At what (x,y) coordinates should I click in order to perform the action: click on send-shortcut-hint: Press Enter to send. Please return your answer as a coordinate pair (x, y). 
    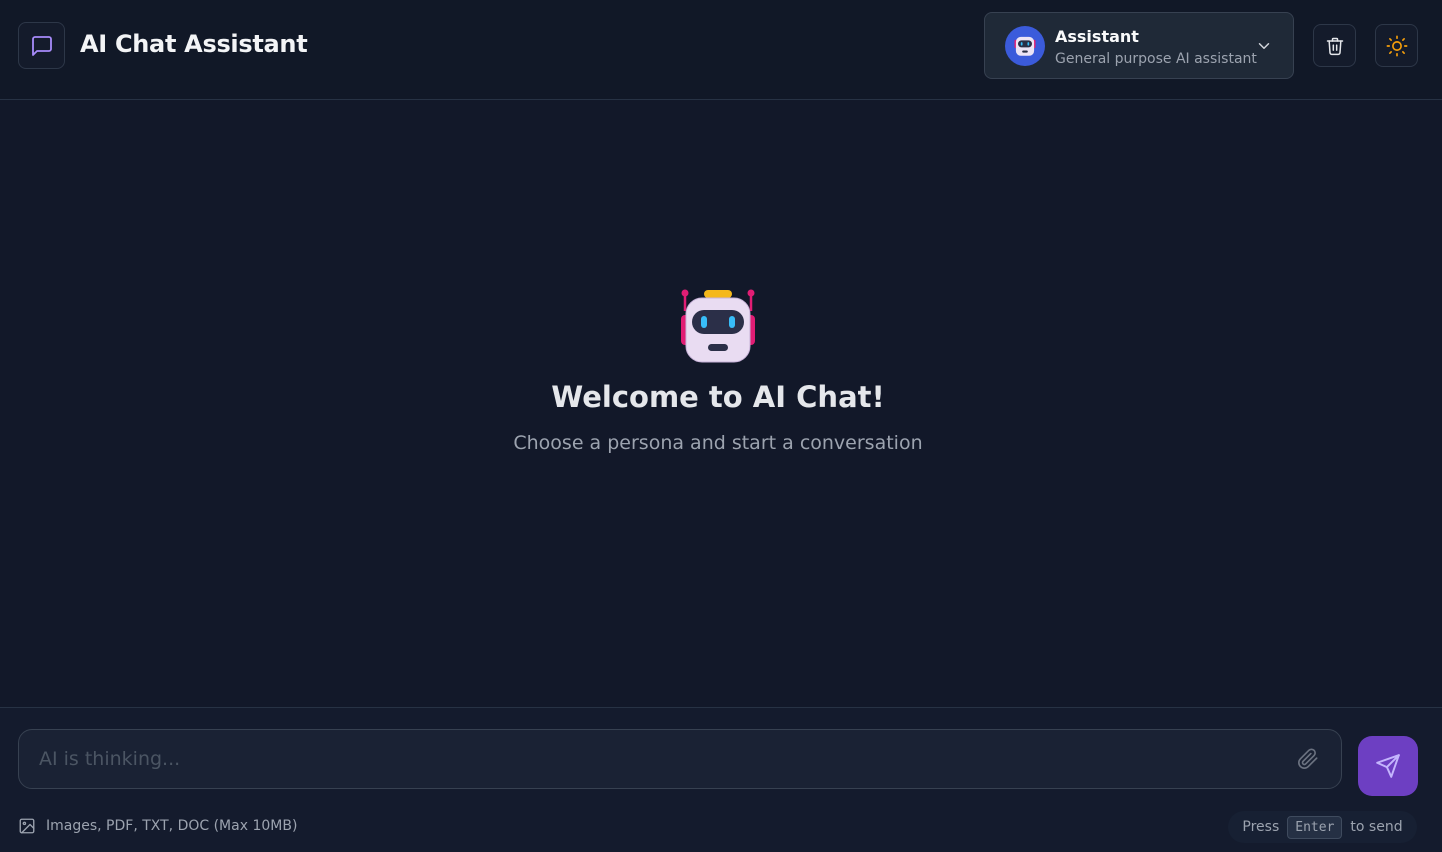
    Looking at the image, I should click on (1322, 827).